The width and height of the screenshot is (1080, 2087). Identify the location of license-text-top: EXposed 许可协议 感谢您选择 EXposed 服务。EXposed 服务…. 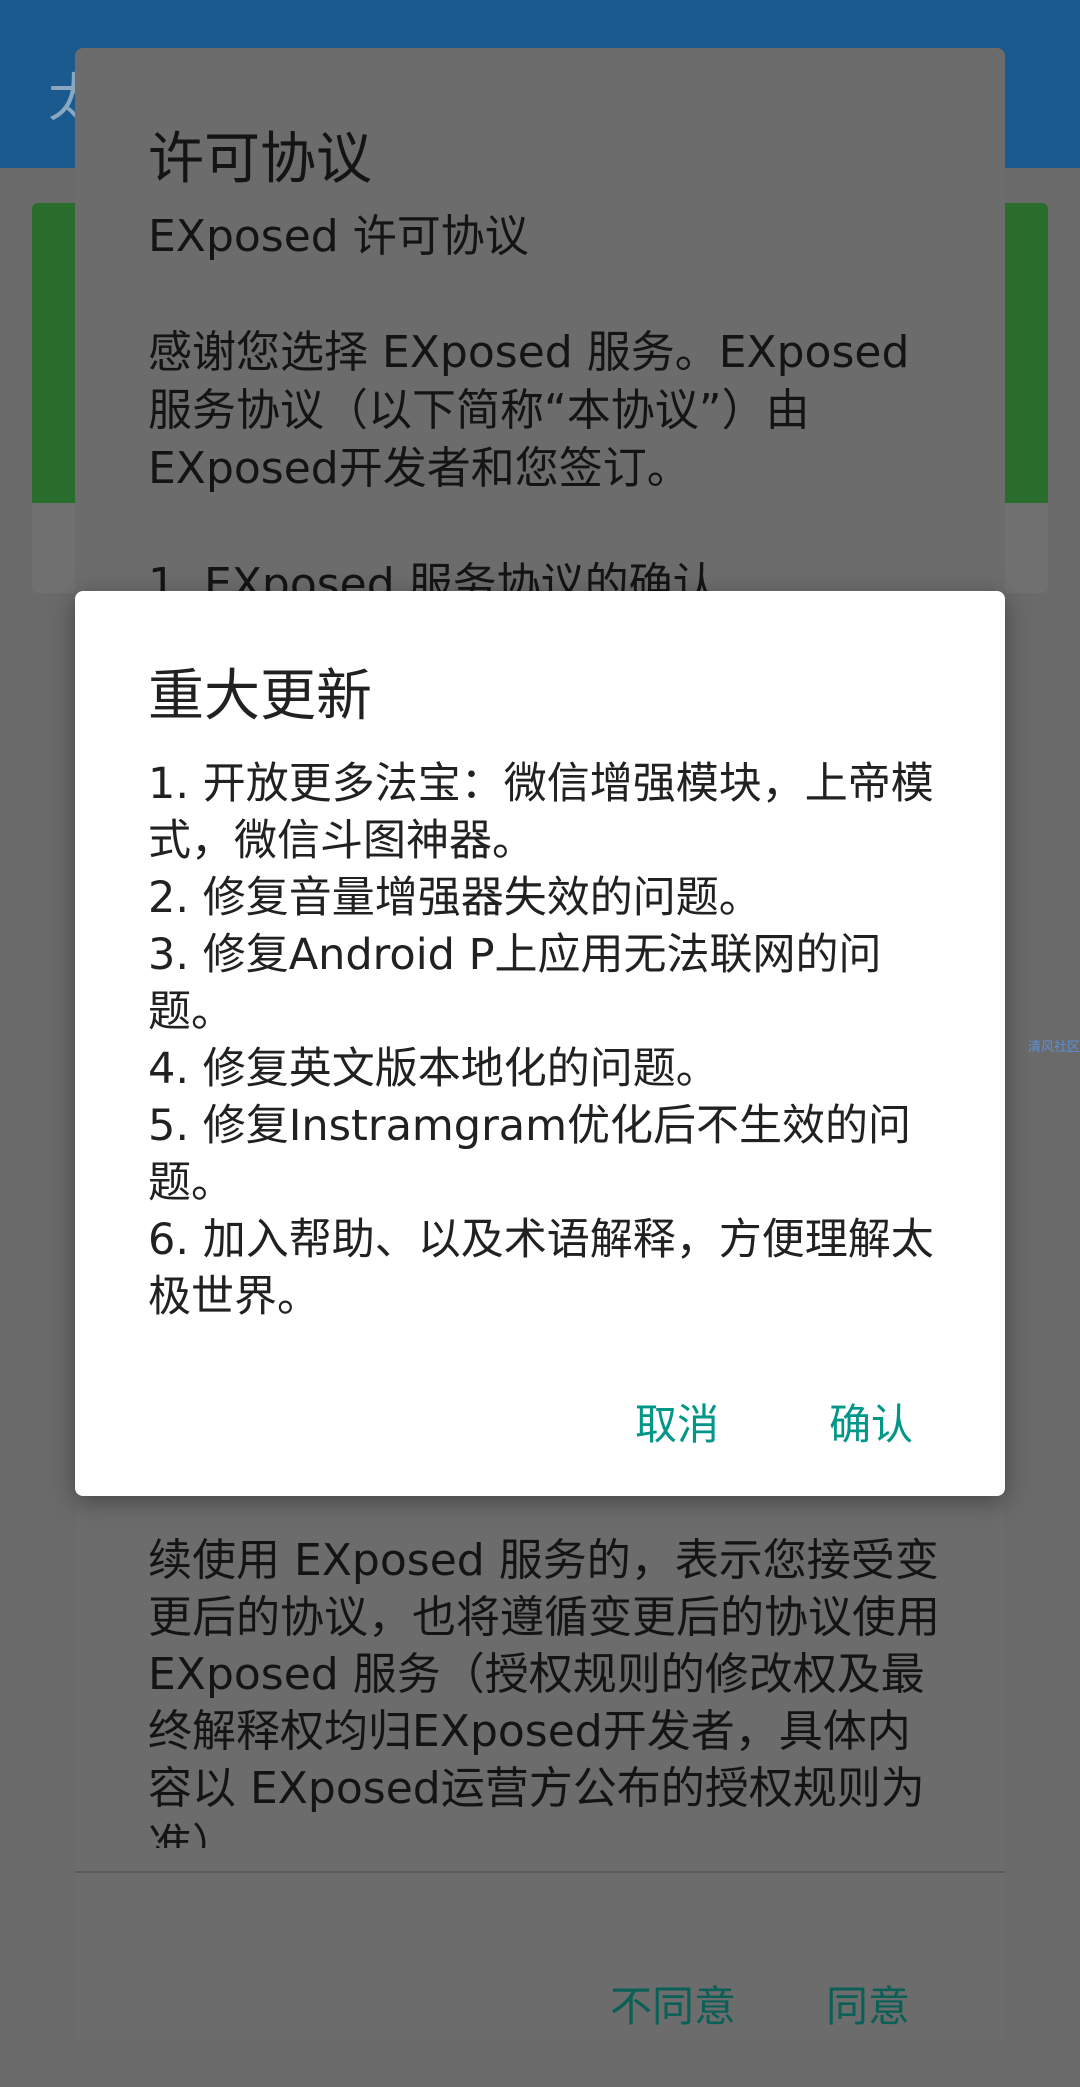
(529, 410).